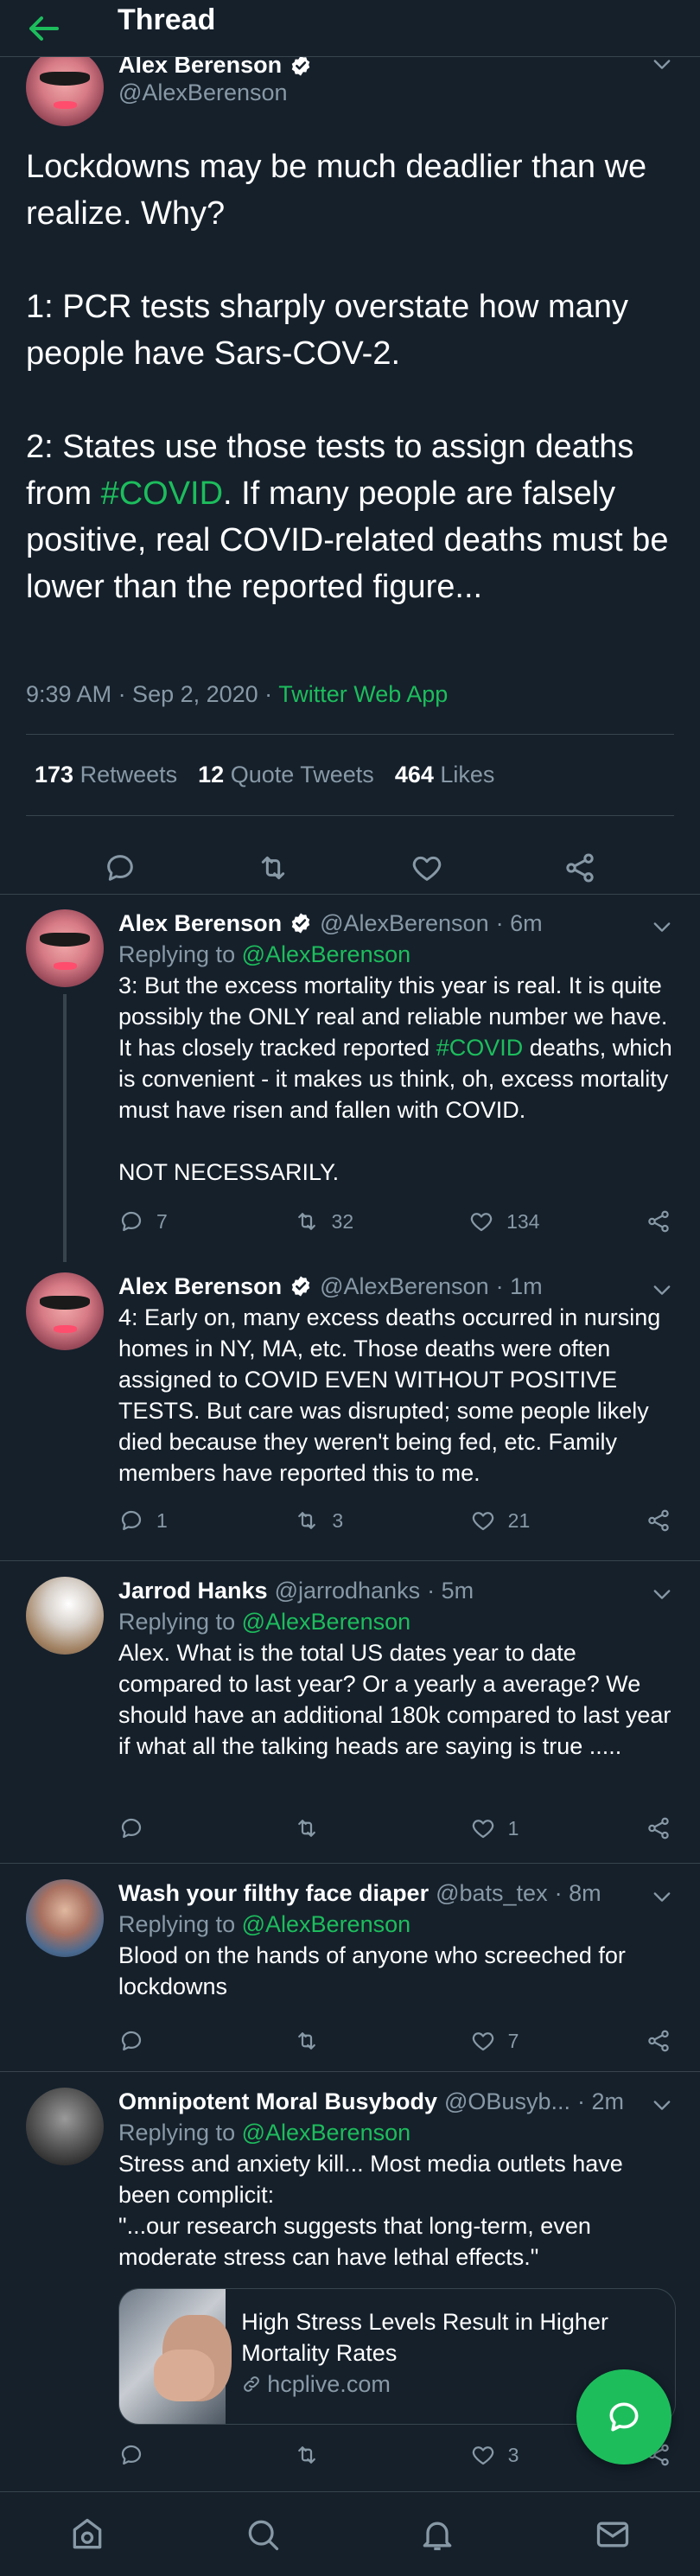 Image resolution: width=700 pixels, height=2576 pixels. I want to click on quote-tweets-stat: 12 Quote Tweets, so click(286, 775).